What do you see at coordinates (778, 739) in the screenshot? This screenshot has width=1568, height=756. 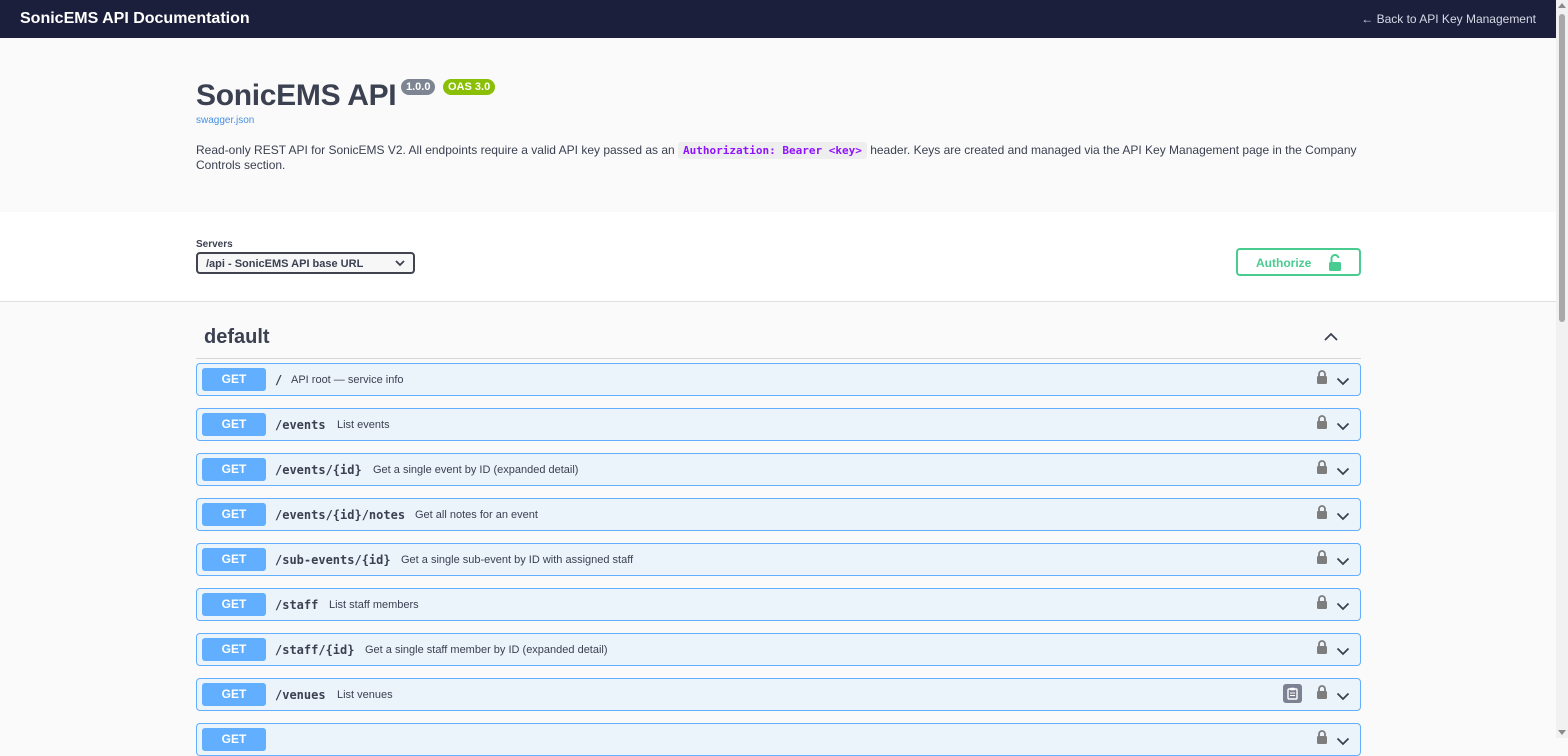 I see `operation-row: GET` at bounding box center [778, 739].